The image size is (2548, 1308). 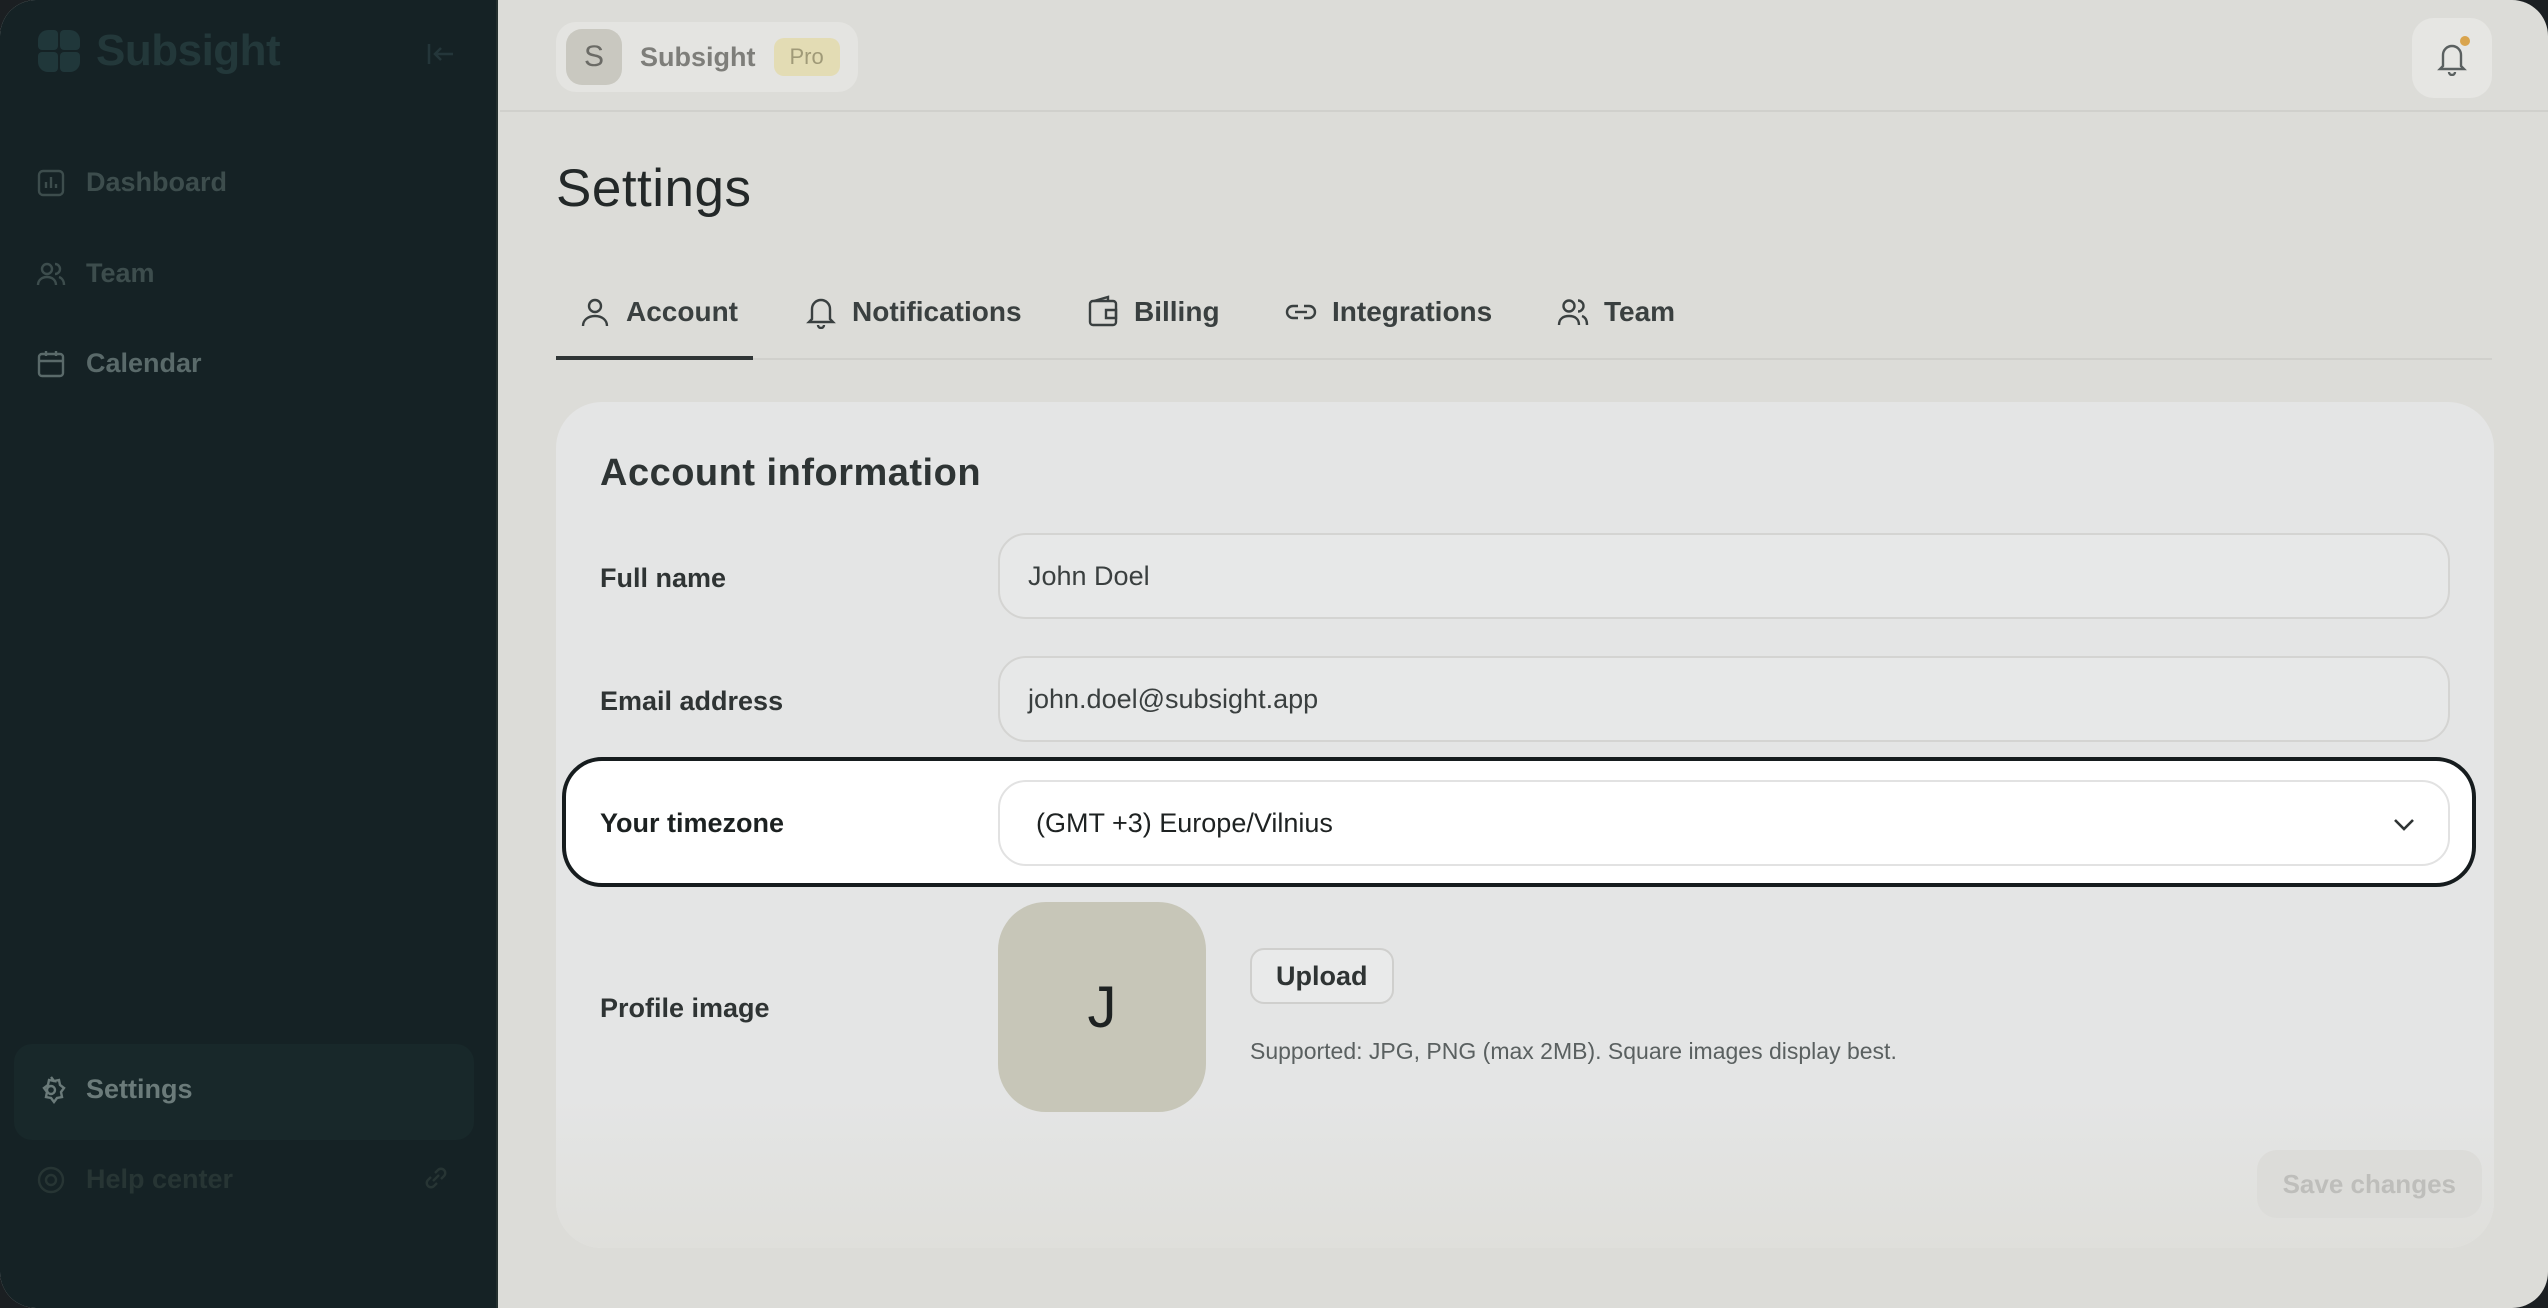 What do you see at coordinates (821, 313) in the screenshot?
I see `bell-icon` at bounding box center [821, 313].